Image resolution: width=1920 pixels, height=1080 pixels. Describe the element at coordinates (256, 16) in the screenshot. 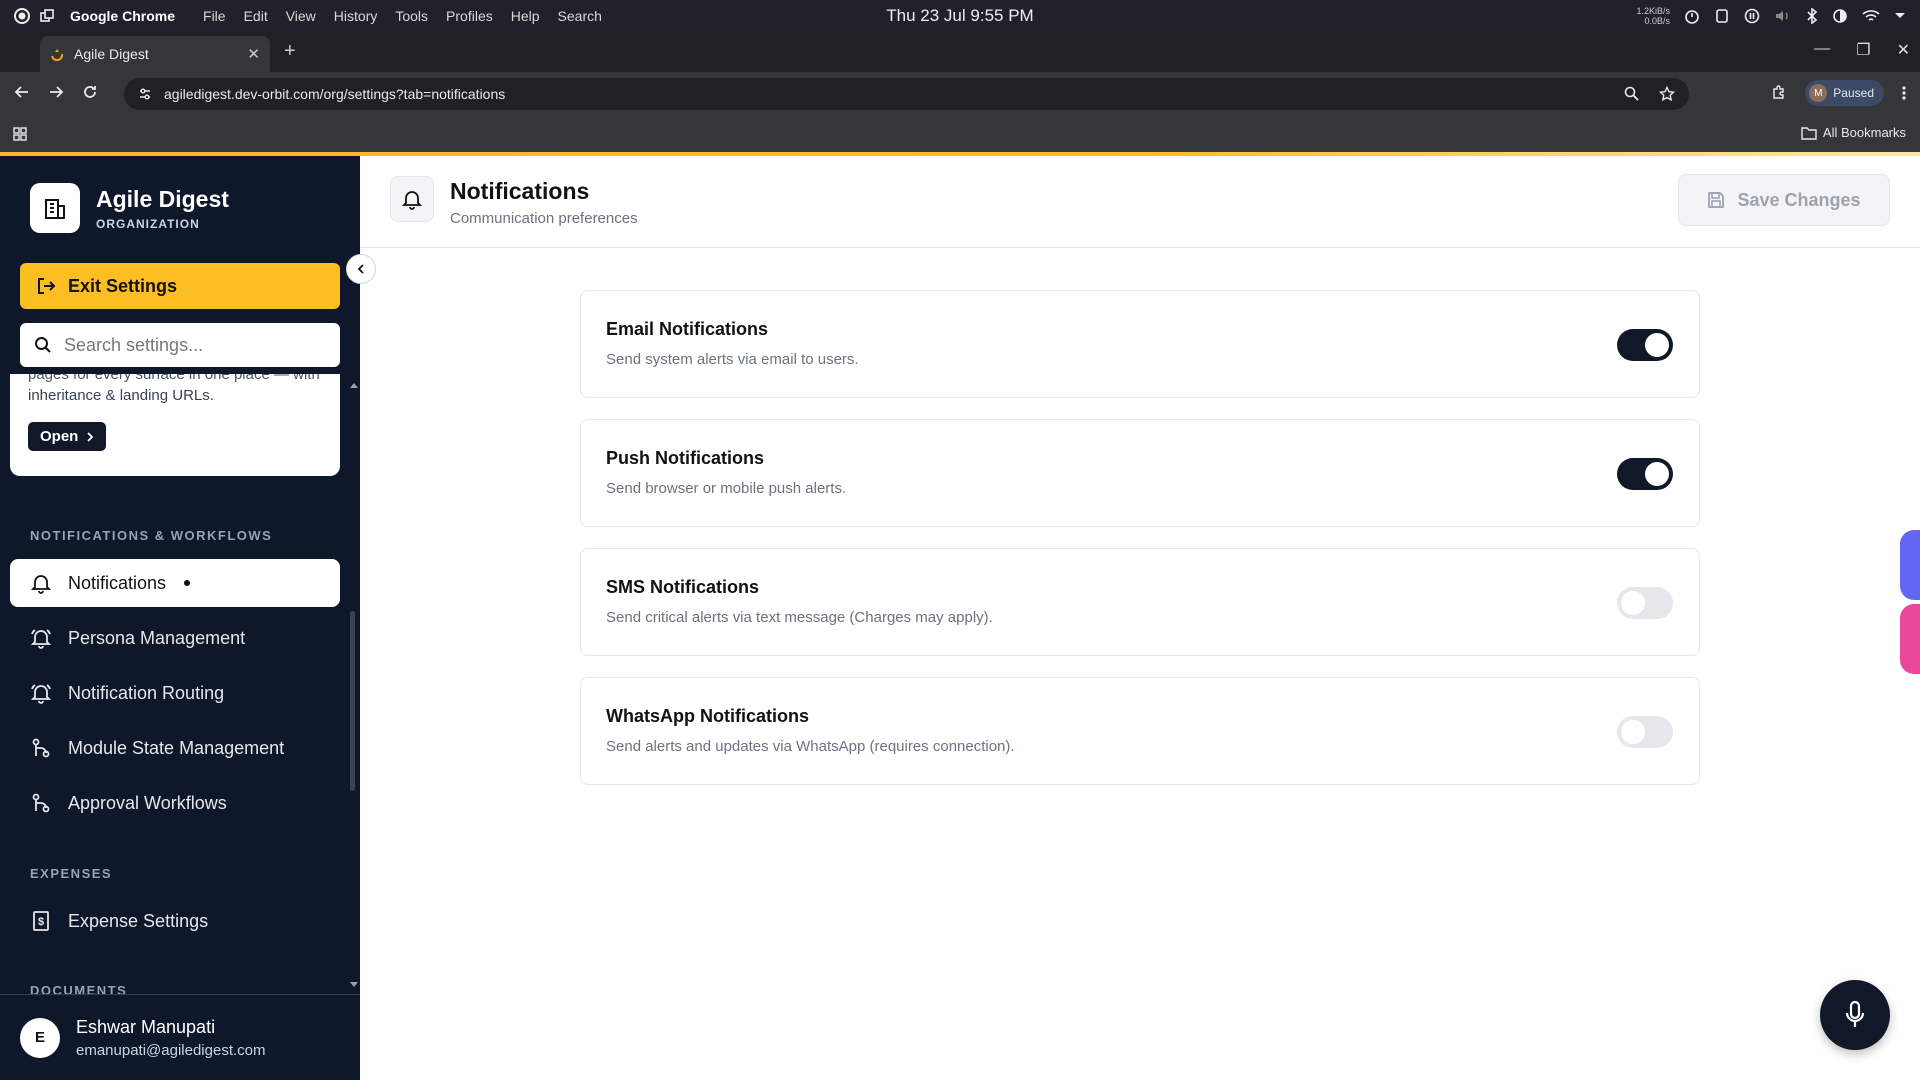

I see `menu-edit: Edit` at that location.